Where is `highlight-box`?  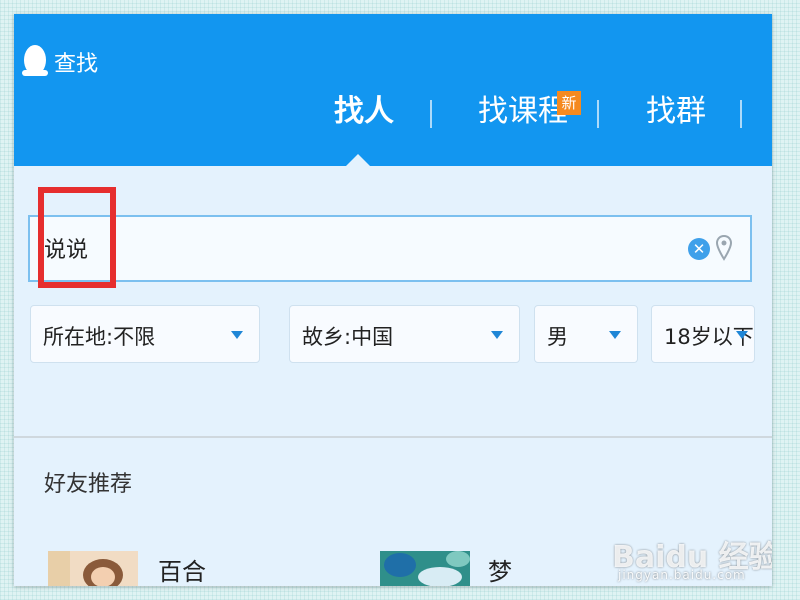
highlight-box is located at coordinates (77, 237).